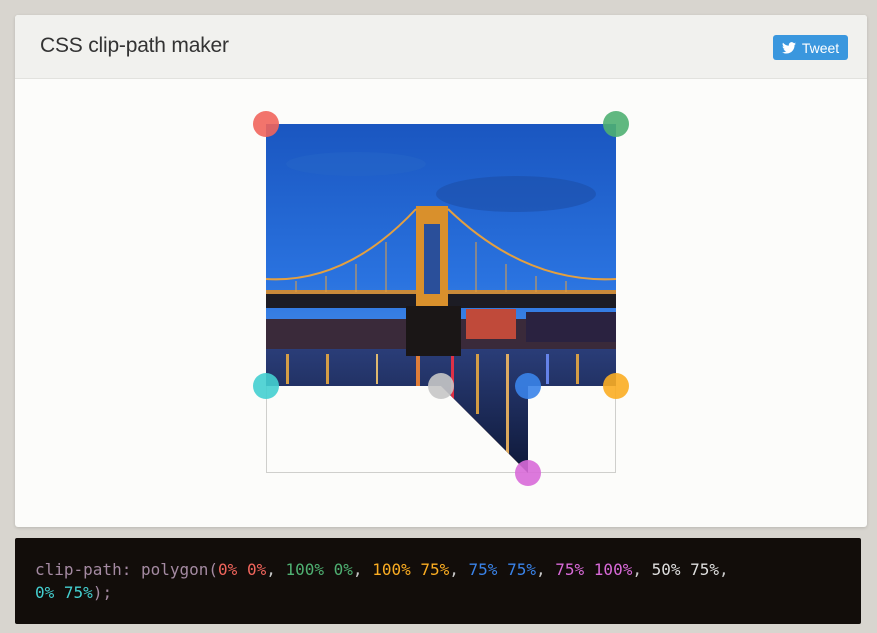 Image resolution: width=877 pixels, height=633 pixels. Describe the element at coordinates (441, 47) in the screenshot. I see `card-header: CSS clip-path maker Tweet` at that location.